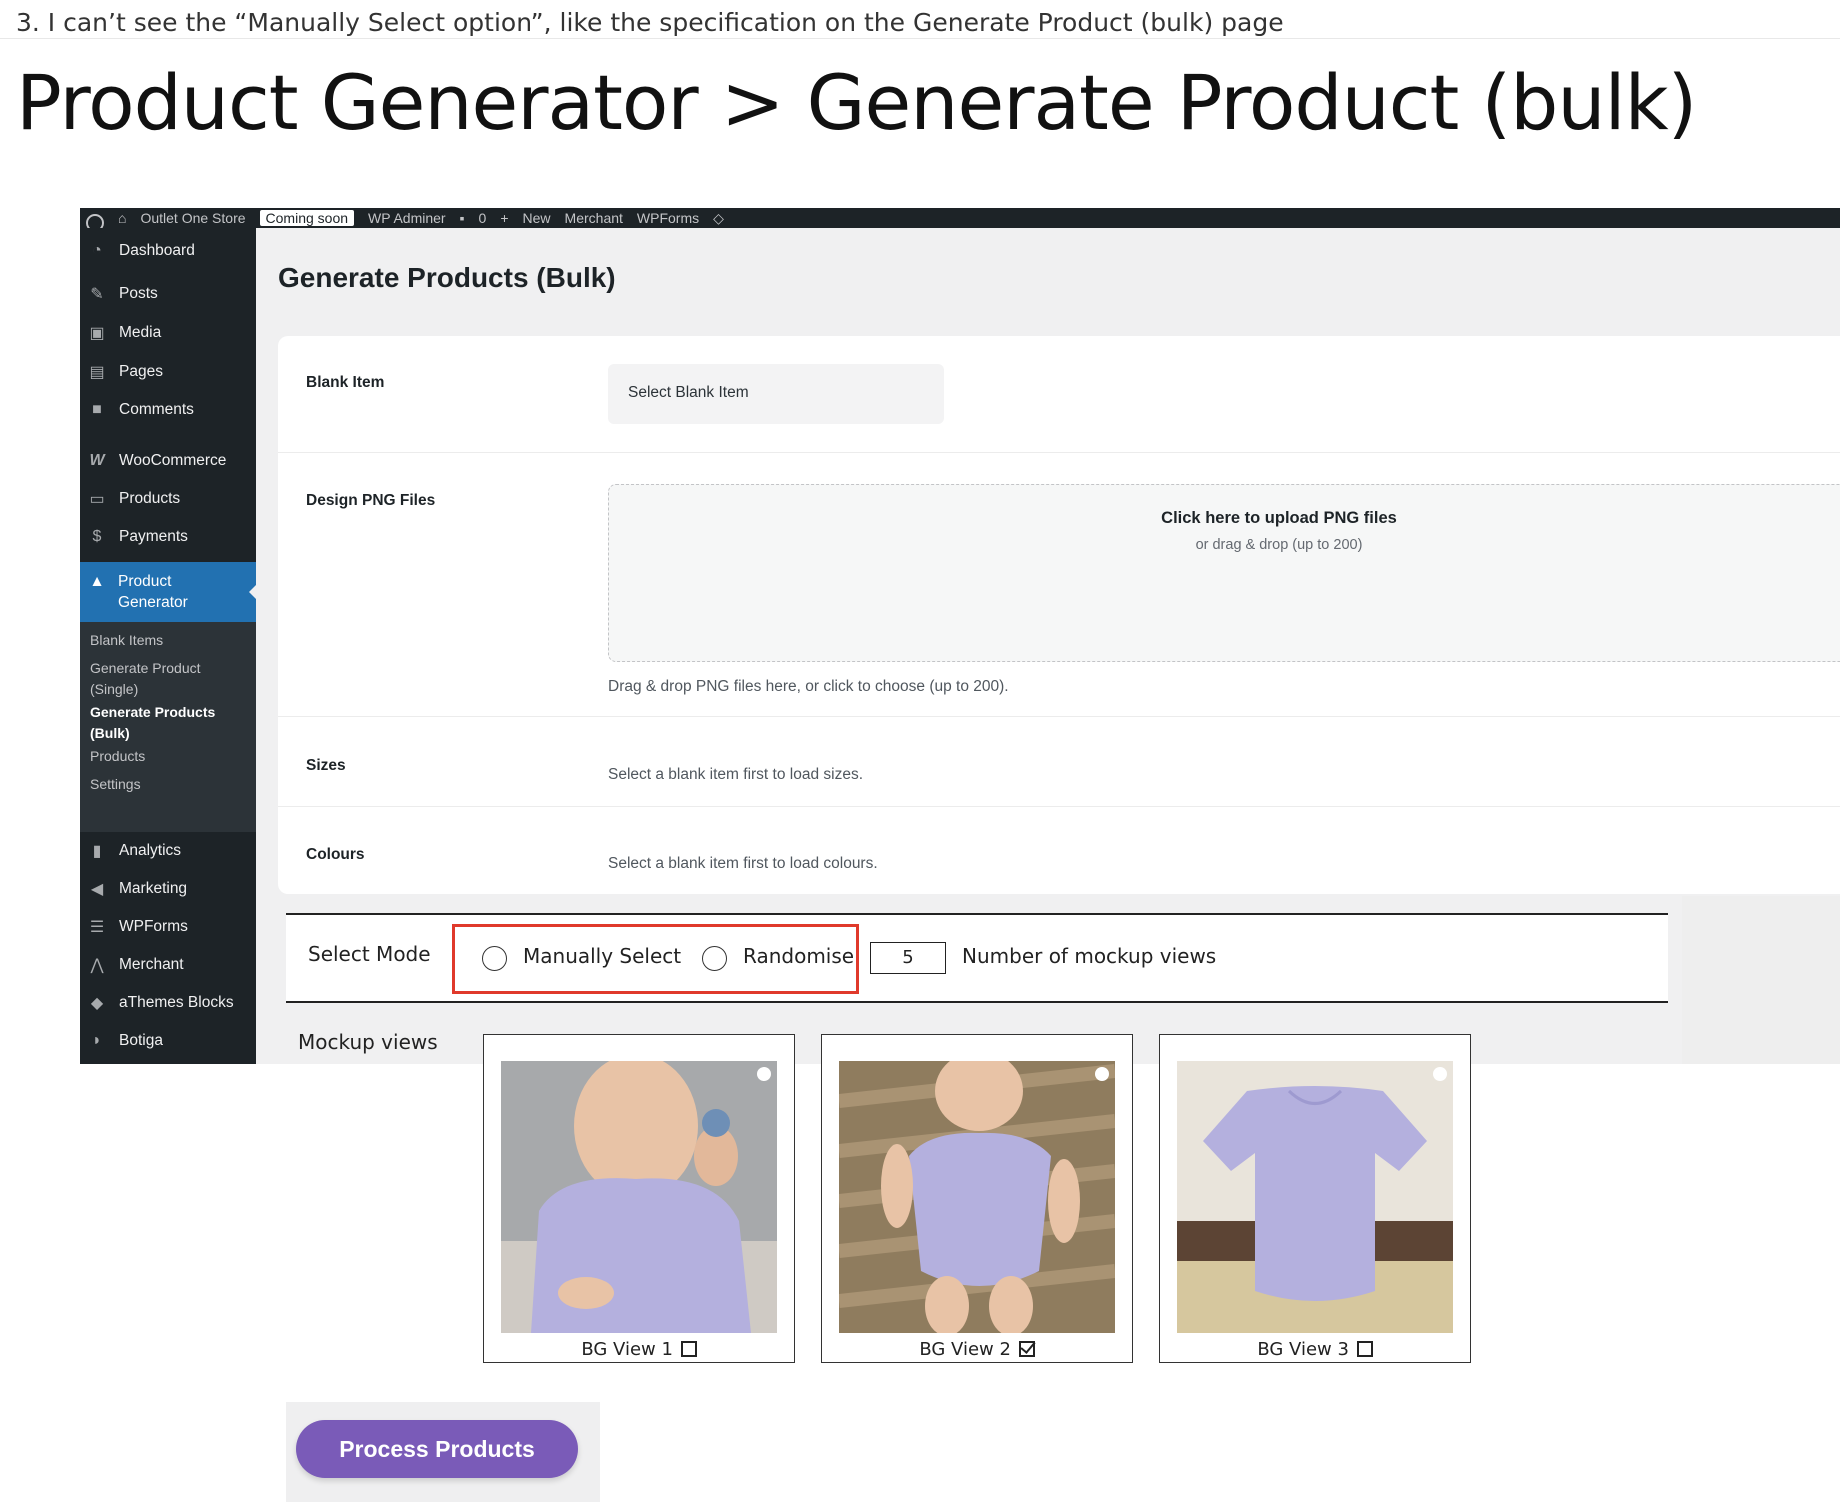  Describe the element at coordinates (437, 1449) in the screenshot. I see `process-products-button: Process Products` at that location.